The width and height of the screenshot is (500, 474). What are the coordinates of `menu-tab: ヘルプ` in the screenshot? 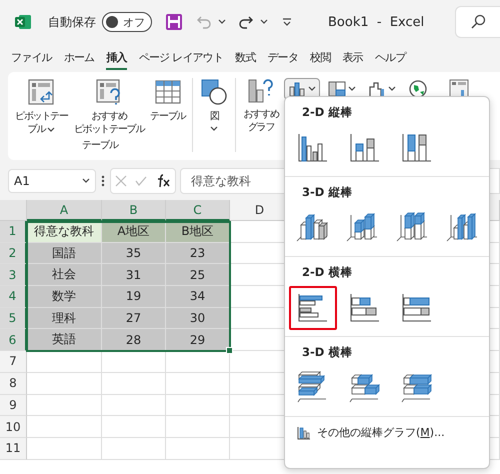 It's located at (390, 58).